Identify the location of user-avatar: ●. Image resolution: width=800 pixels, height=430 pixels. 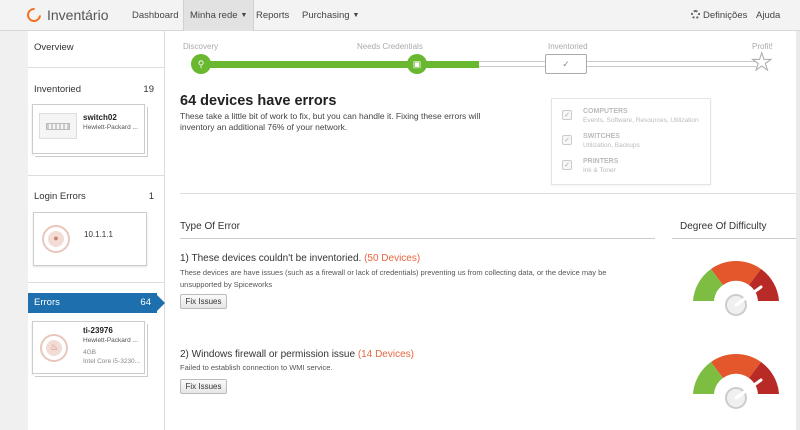
(56, 239).